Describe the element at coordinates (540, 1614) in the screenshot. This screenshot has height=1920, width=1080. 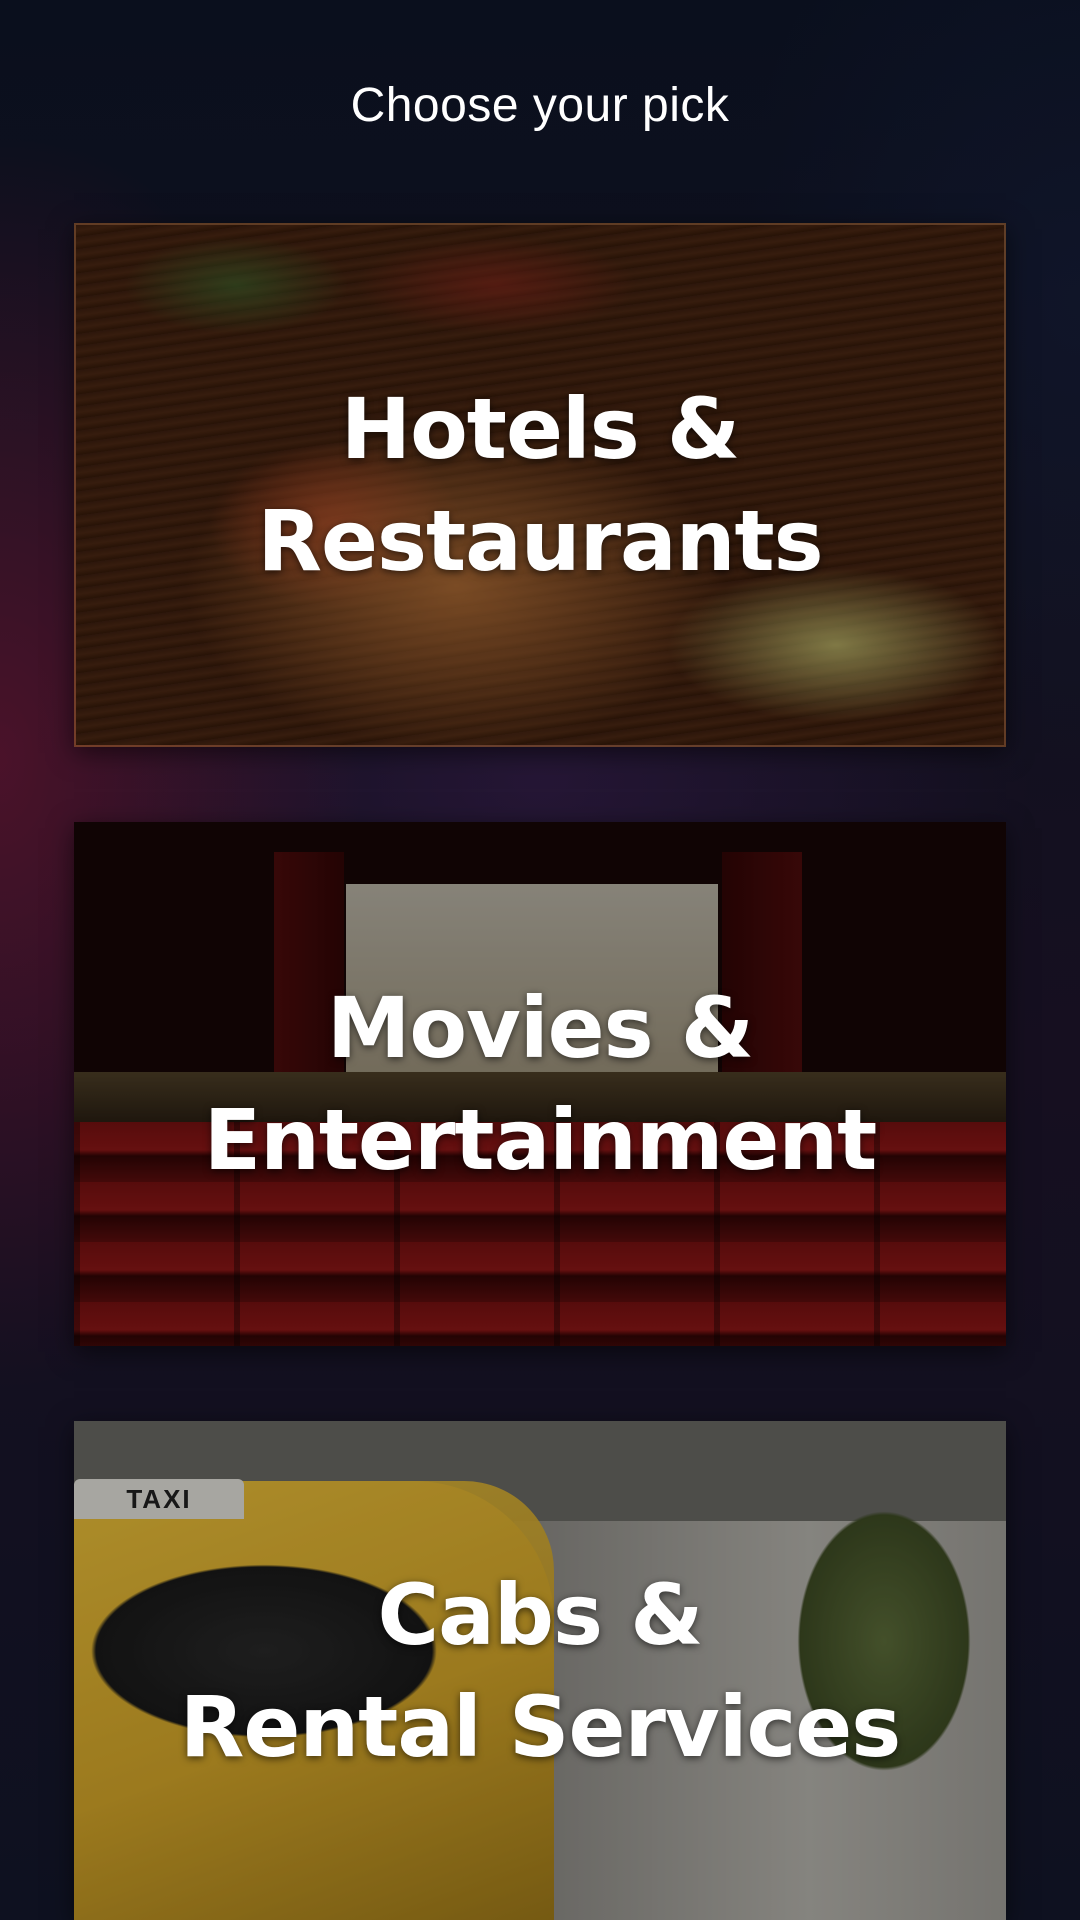
I see `card-title-line1: Cabs &` at that location.